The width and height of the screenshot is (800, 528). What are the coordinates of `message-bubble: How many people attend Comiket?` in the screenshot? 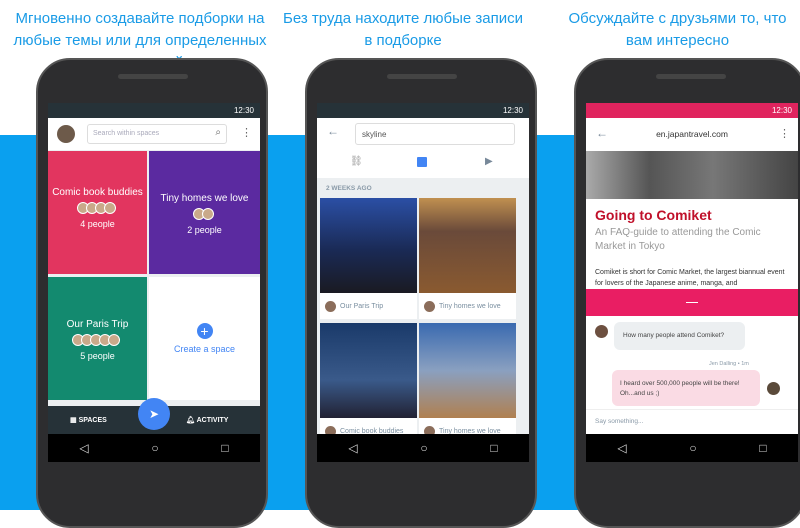 It's located at (679, 336).